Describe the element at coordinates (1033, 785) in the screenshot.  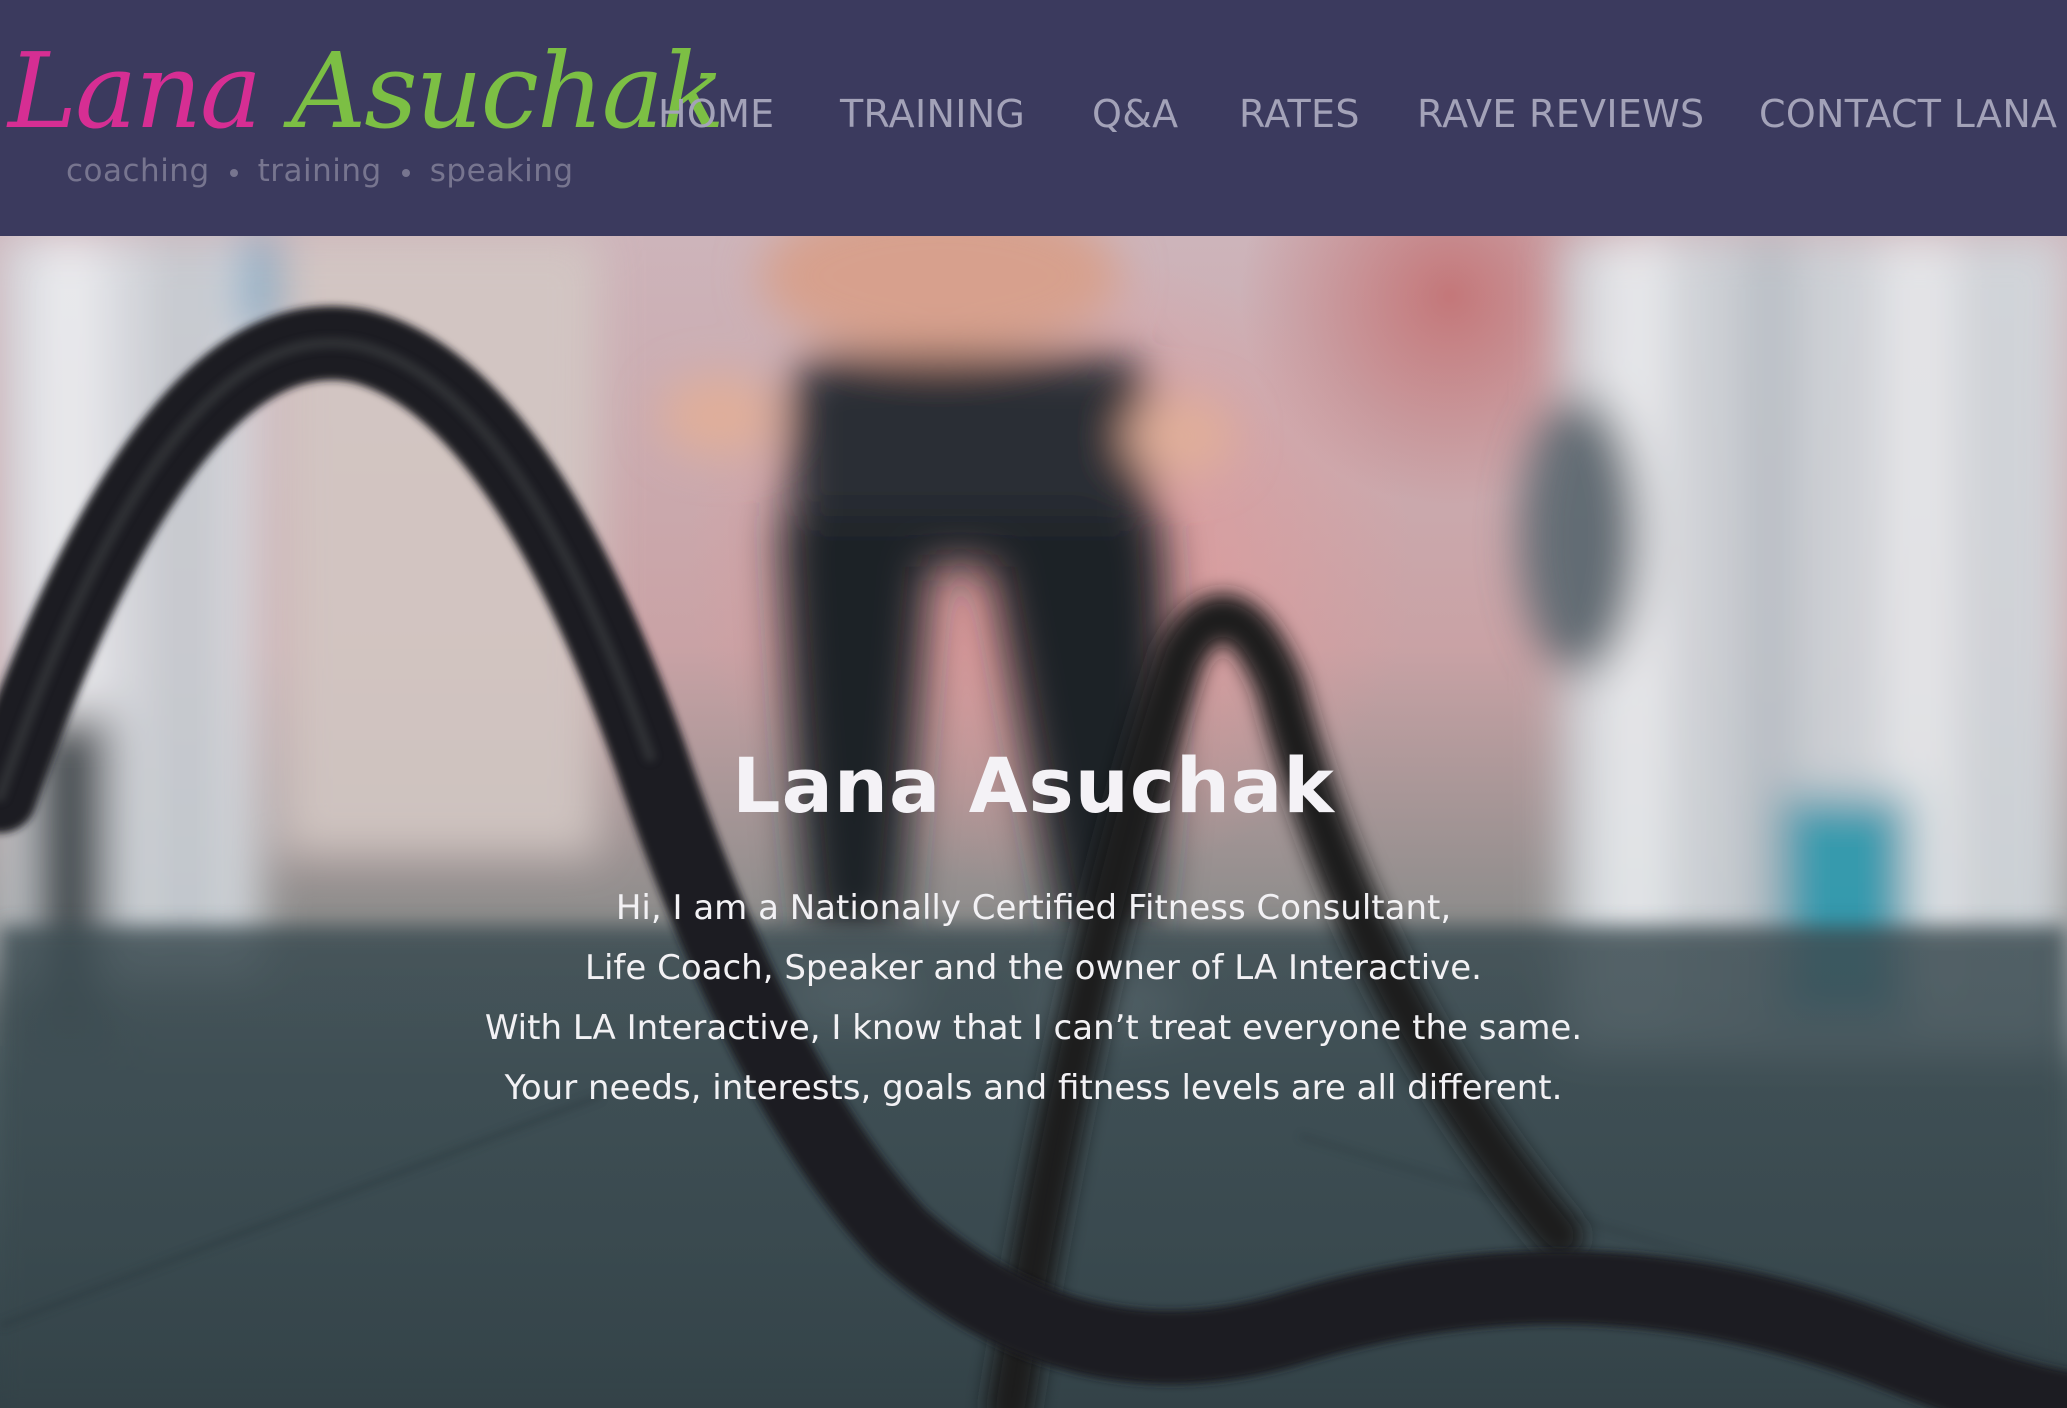
I see `hero-title: Lana Asuchak` at that location.